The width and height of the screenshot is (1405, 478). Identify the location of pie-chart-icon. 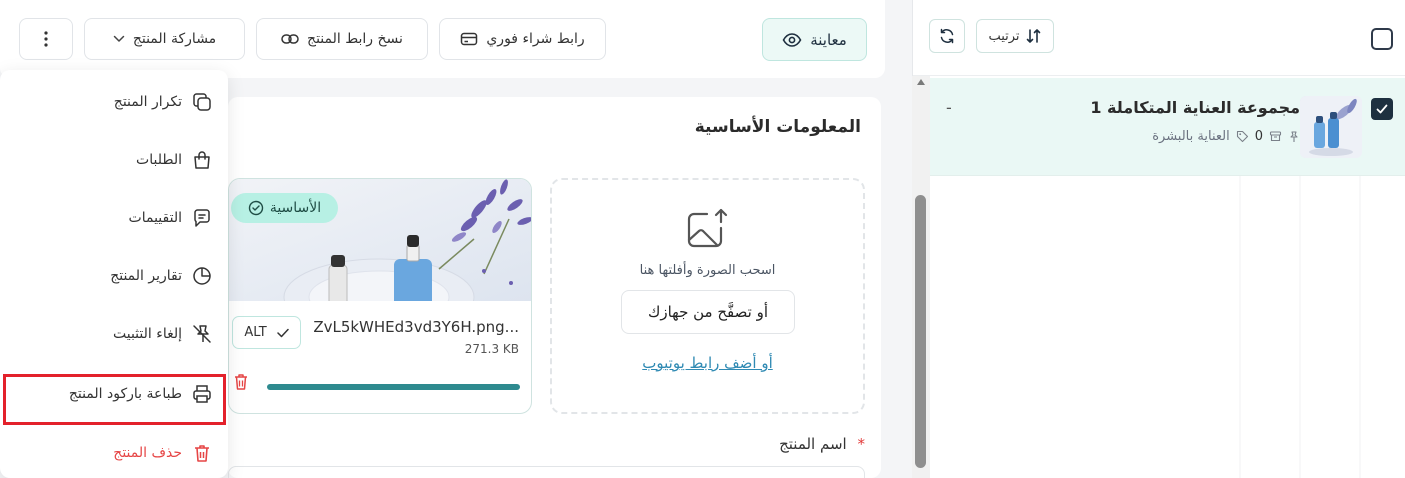
(202, 276).